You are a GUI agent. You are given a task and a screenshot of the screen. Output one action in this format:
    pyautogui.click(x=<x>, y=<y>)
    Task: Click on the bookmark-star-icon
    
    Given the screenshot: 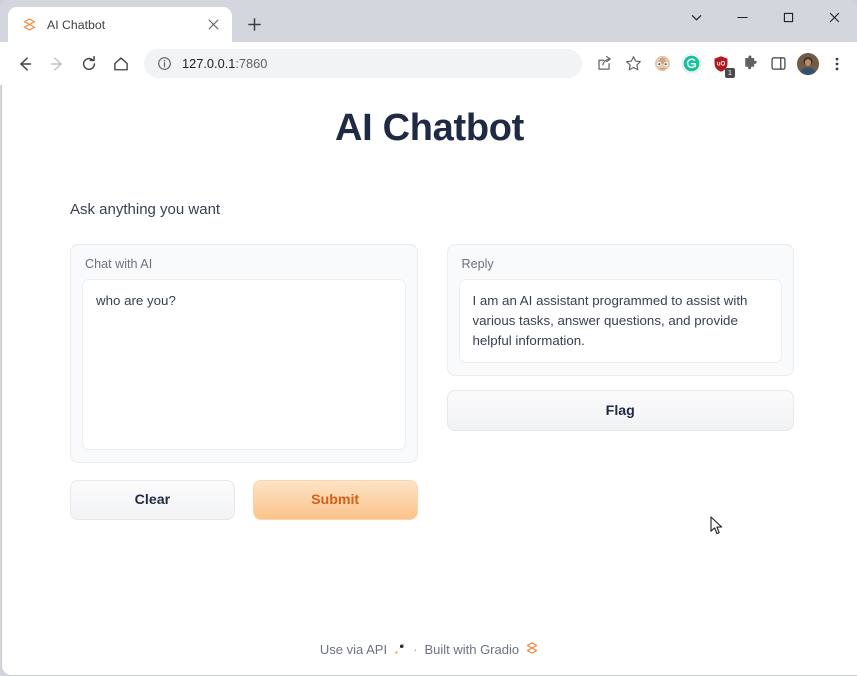 What is the action you would take?
    pyautogui.click(x=633, y=63)
    